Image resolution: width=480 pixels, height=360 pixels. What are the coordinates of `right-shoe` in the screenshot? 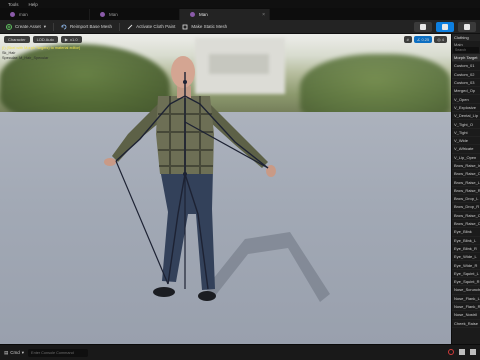 It's located at (207, 296).